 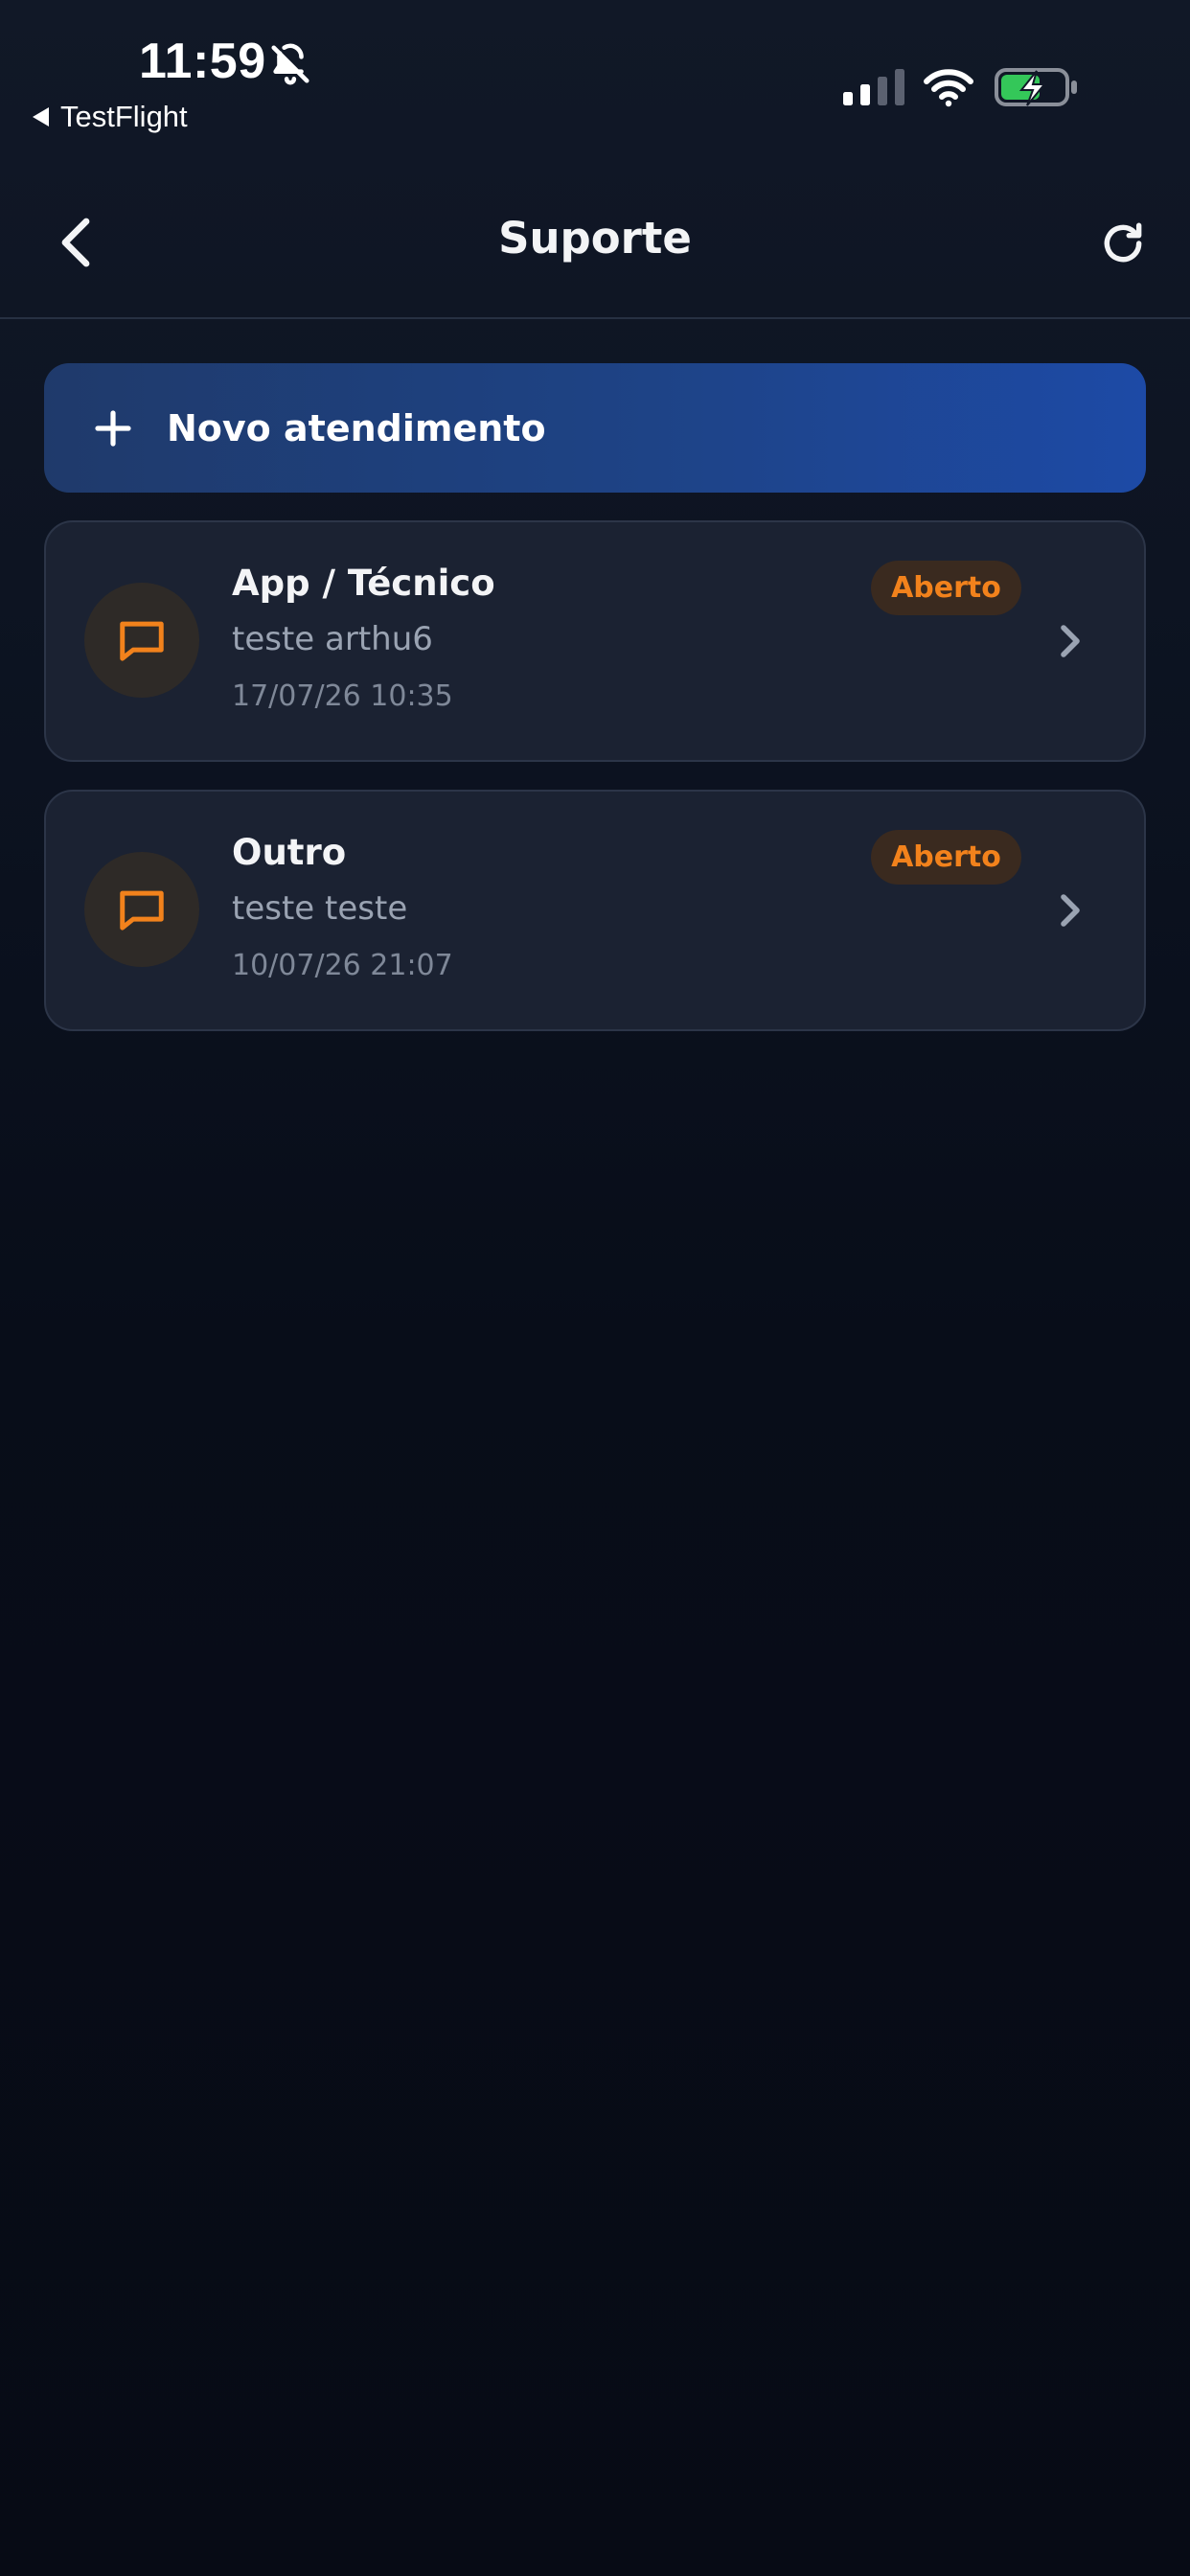 I want to click on ticket-card: Outro teste teste 10/07/26 21:07 Aberto, so click(x=595, y=910).